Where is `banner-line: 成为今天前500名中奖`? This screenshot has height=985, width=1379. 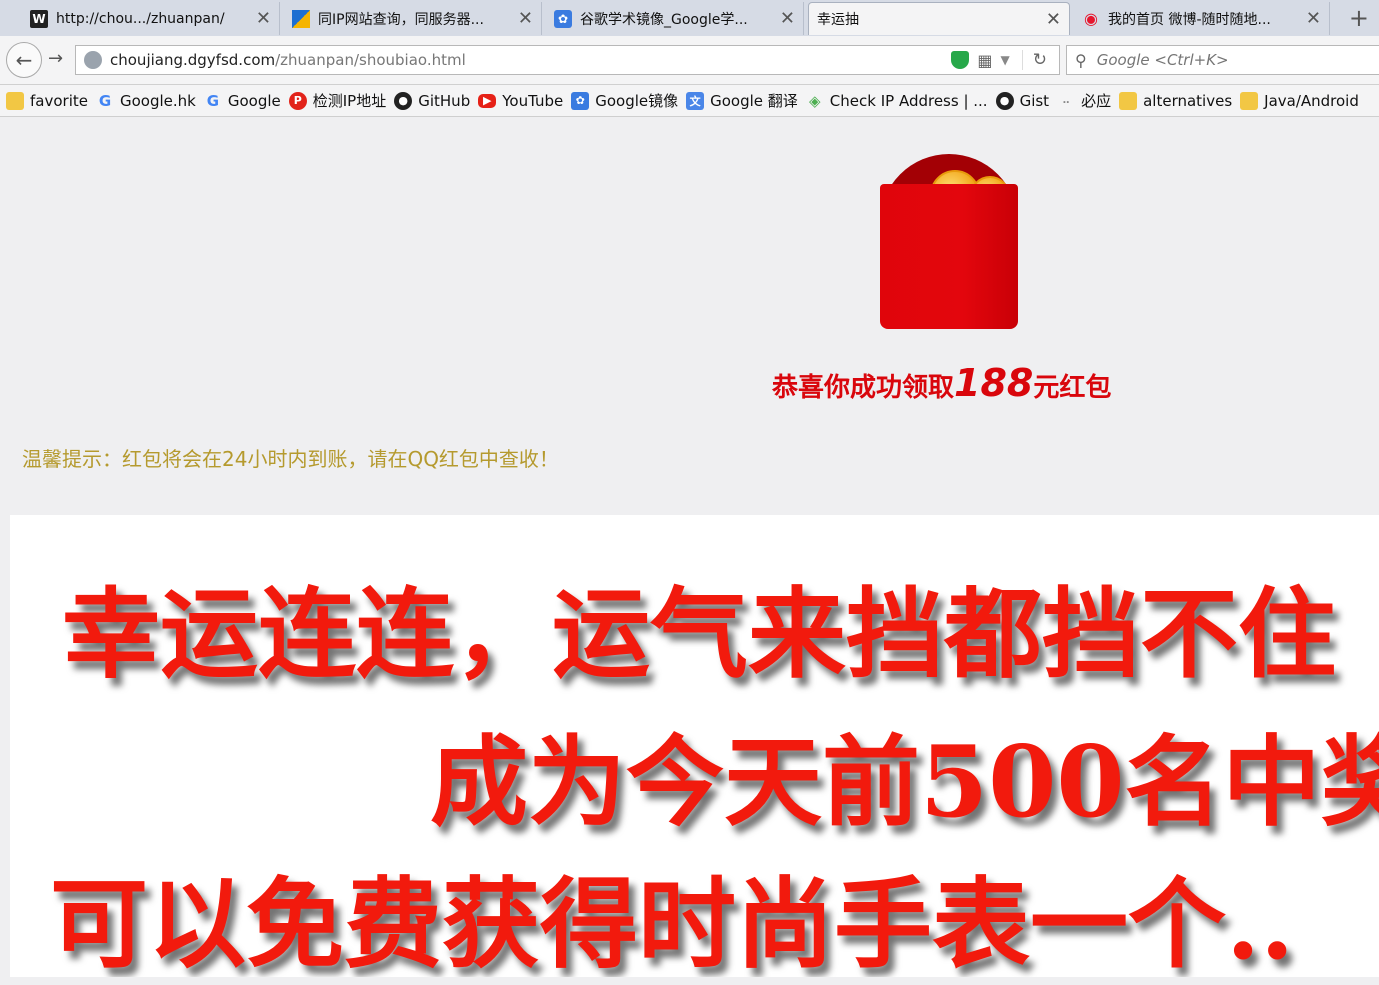 banner-line: 成为今天前500名中奖 is located at coordinates (904, 782).